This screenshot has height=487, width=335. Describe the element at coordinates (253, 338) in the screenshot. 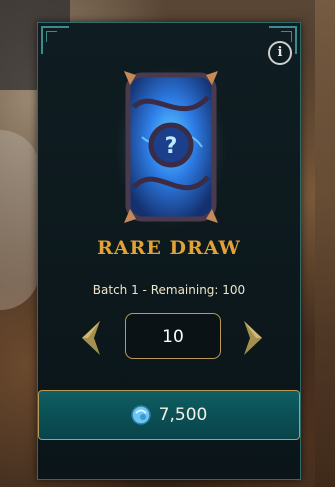

I see `chevron-right-icon` at that location.